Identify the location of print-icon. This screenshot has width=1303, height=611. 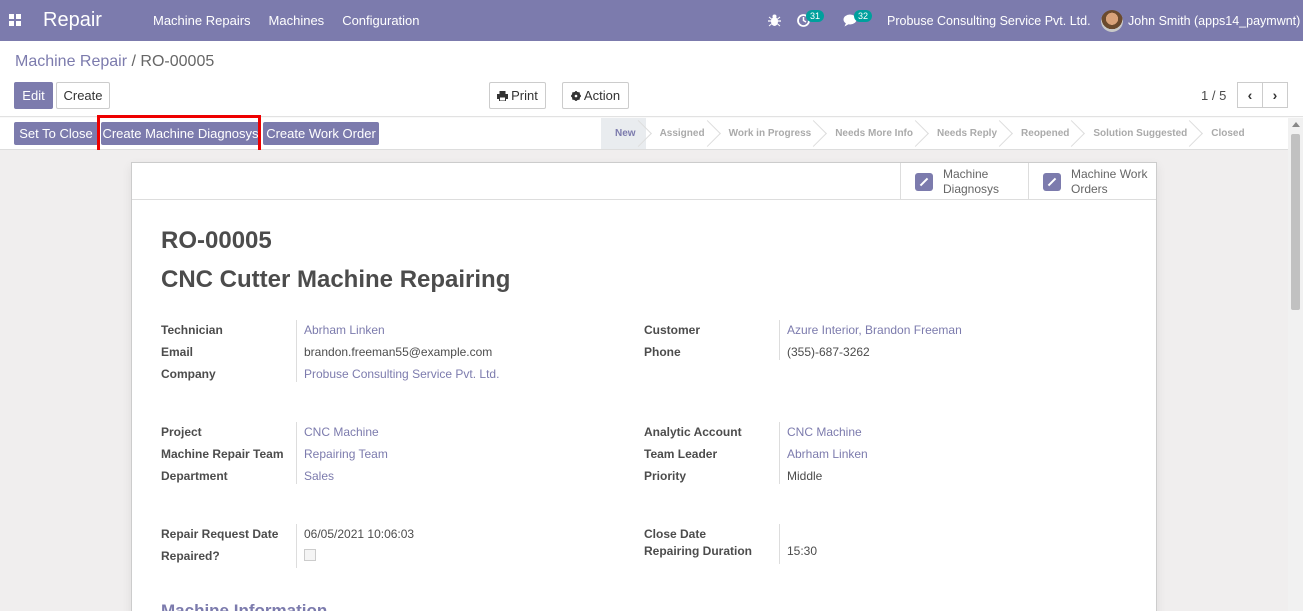
(503, 95).